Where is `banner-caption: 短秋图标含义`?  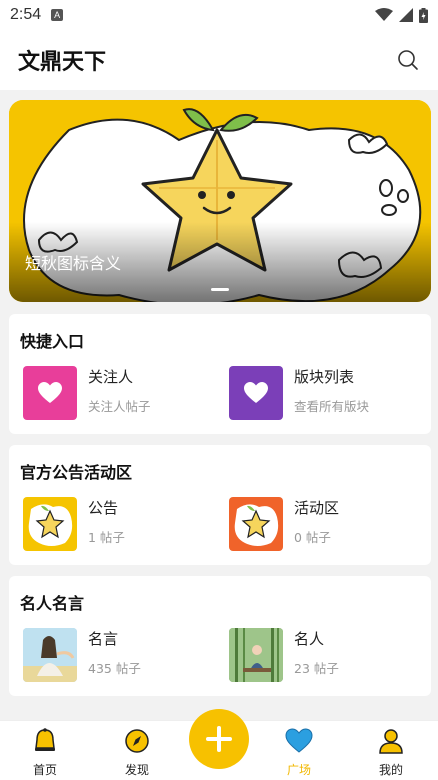
banner-caption: 短秋图标含义 is located at coordinates (73, 263).